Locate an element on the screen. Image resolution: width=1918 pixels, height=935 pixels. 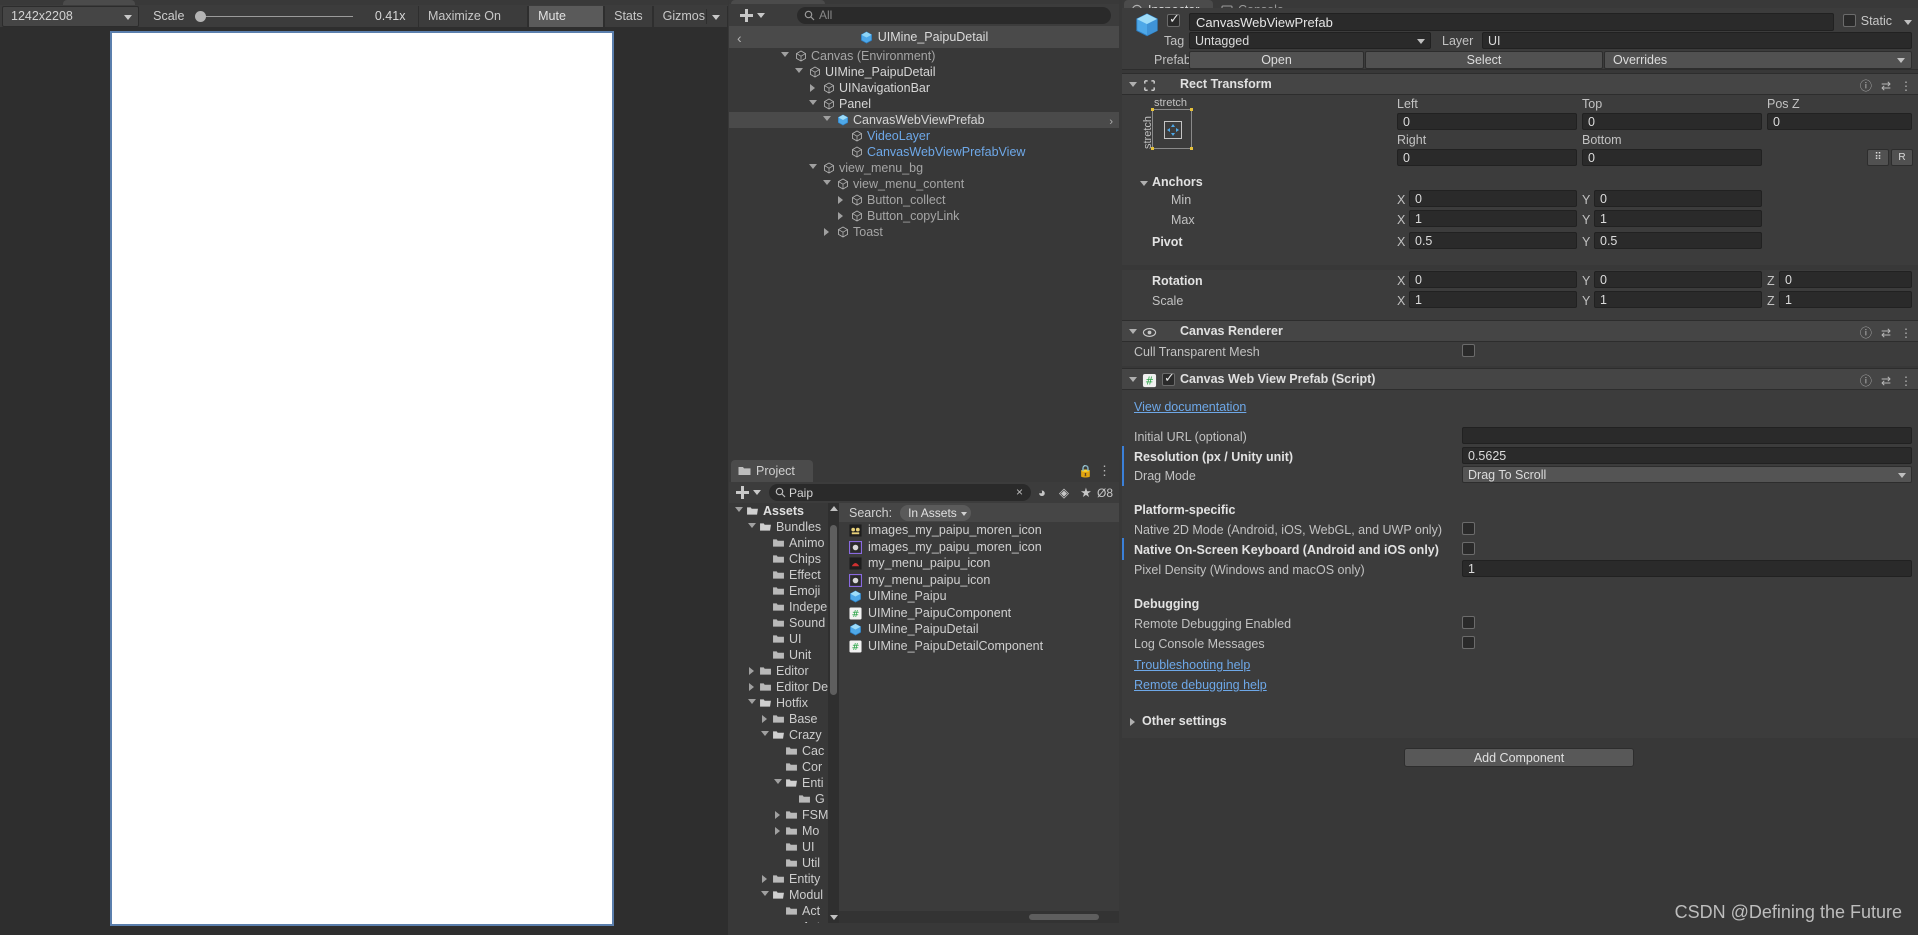
project-folder-bundles: Bundles is located at coordinates (784, 527).